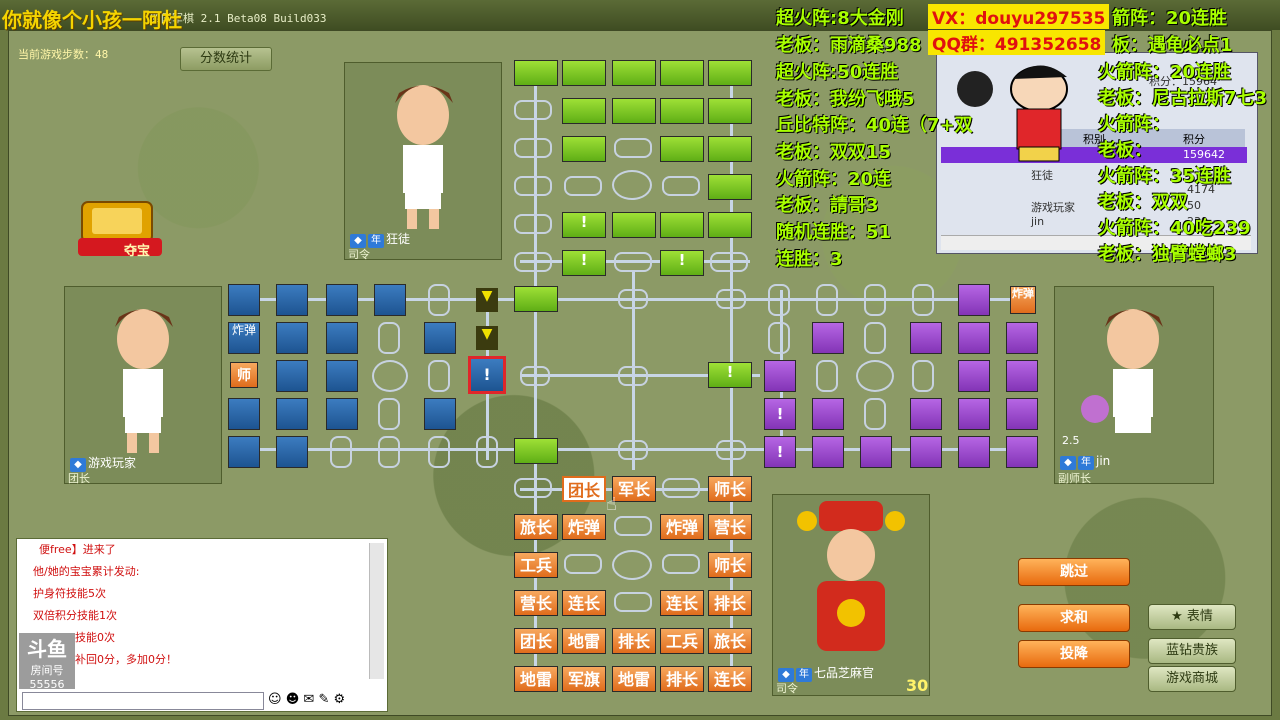  Describe the element at coordinates (275, 699) in the screenshot. I see `emoji-icon: ☺` at that location.